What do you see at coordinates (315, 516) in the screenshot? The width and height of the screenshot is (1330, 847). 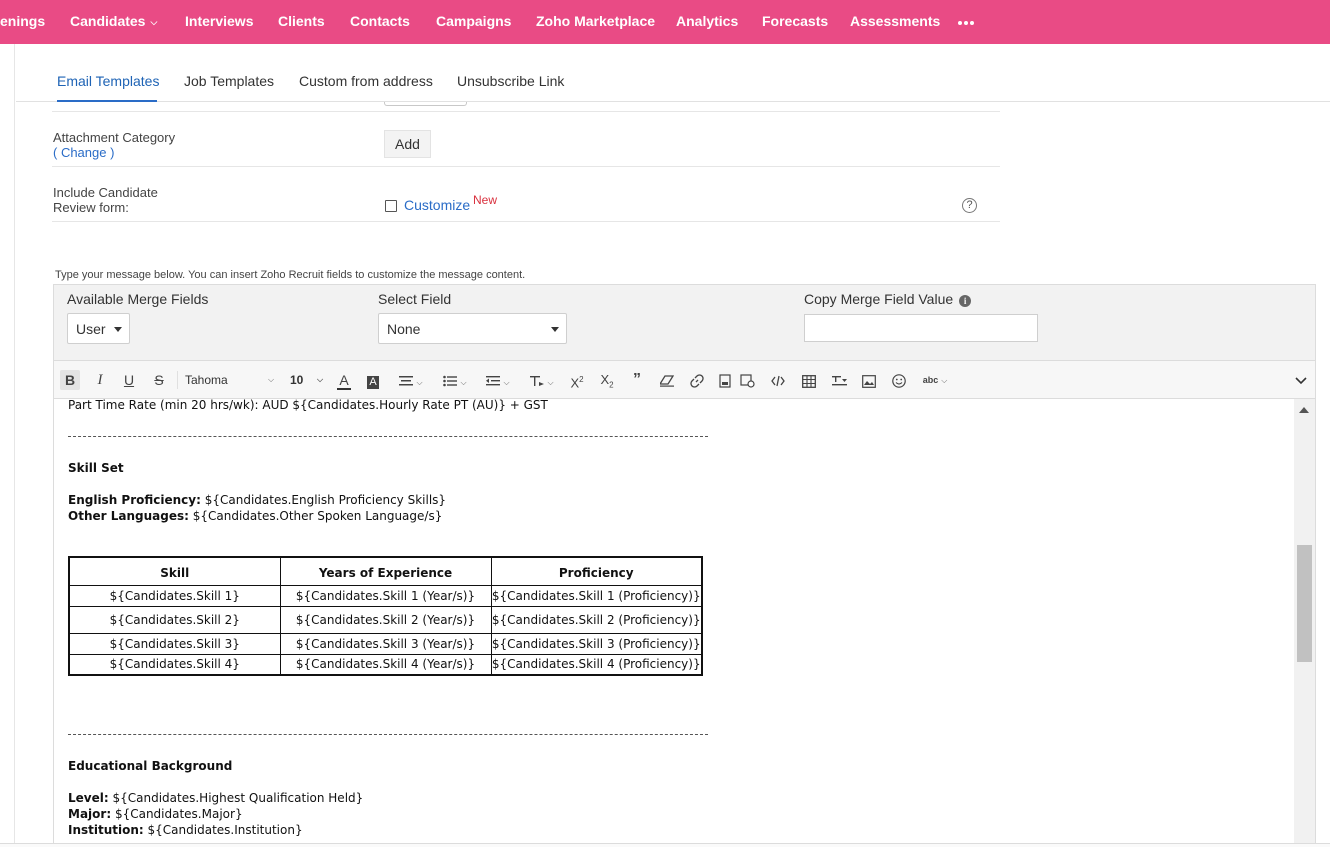 I see `other-languages-value: ${Candidates.Other Spoken Language/s}` at bounding box center [315, 516].